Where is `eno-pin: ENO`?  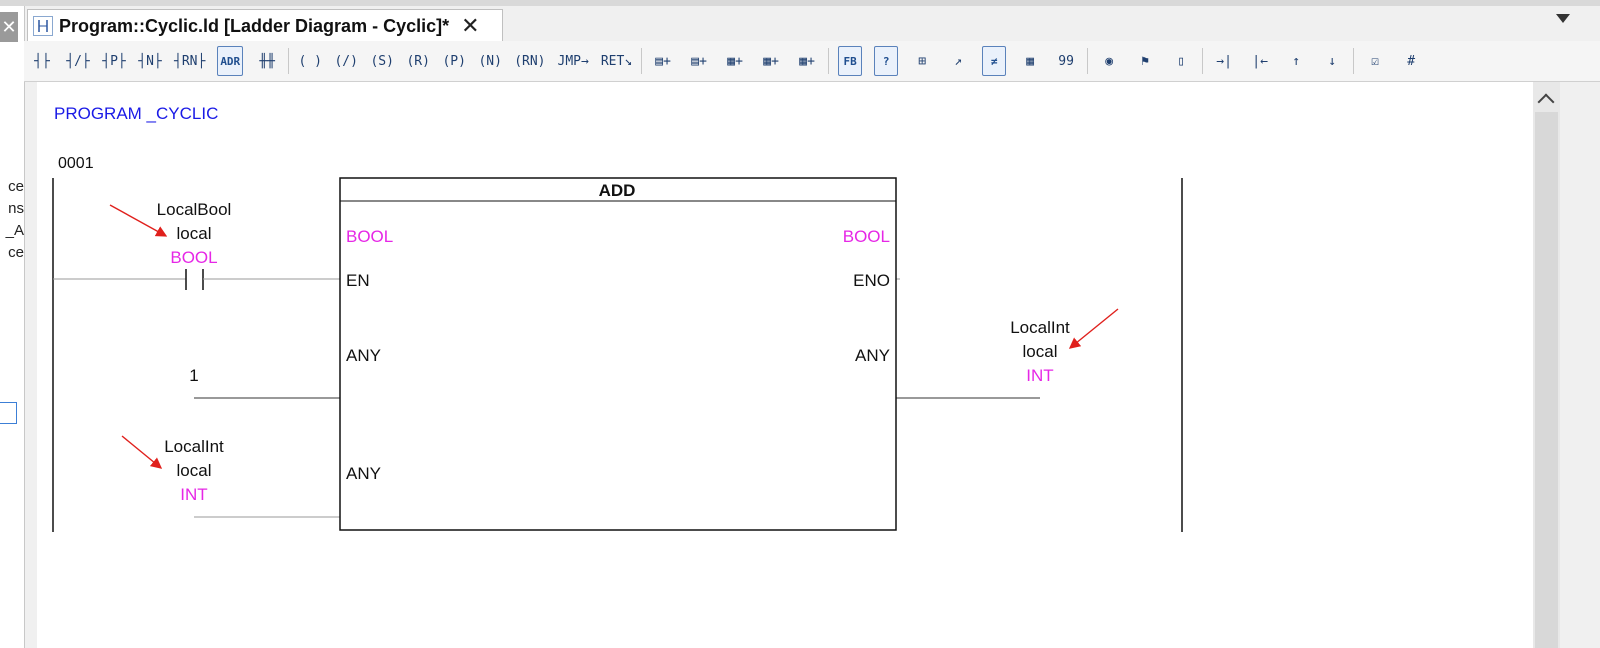 eno-pin: ENO is located at coordinates (871, 281).